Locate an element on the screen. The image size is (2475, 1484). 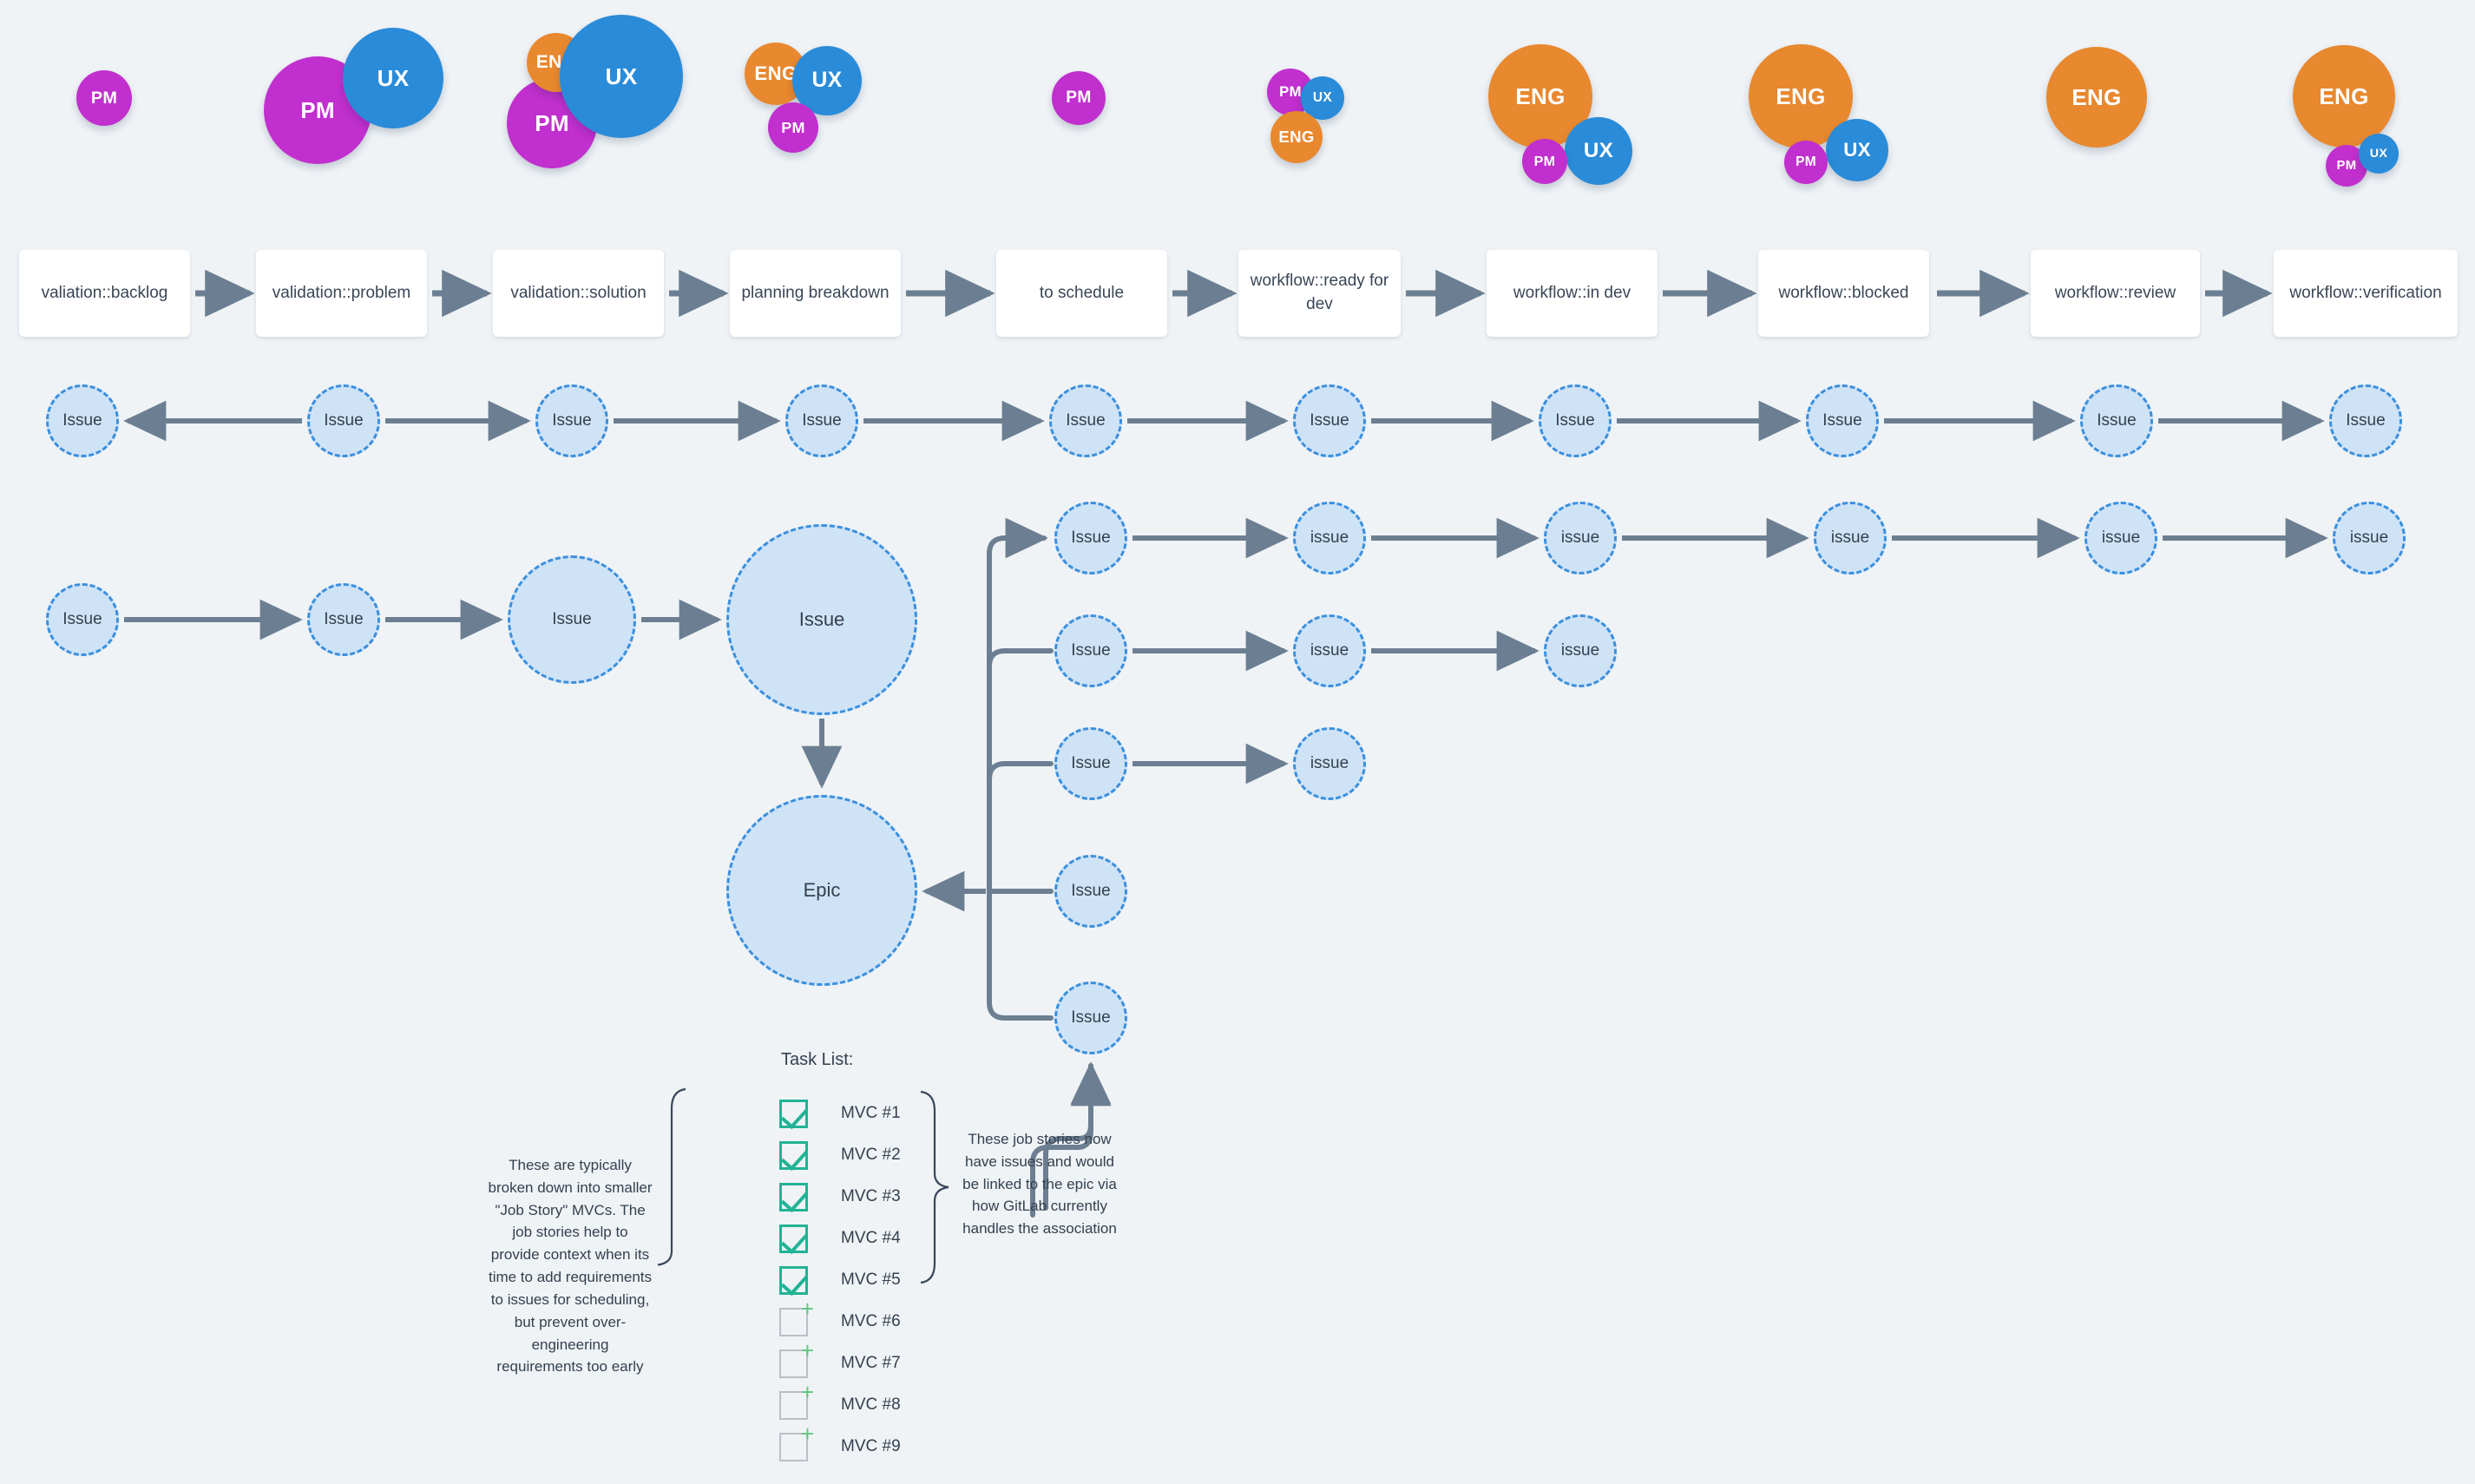
task-list-item-label: MVC #5 is located at coordinates (871, 1280).